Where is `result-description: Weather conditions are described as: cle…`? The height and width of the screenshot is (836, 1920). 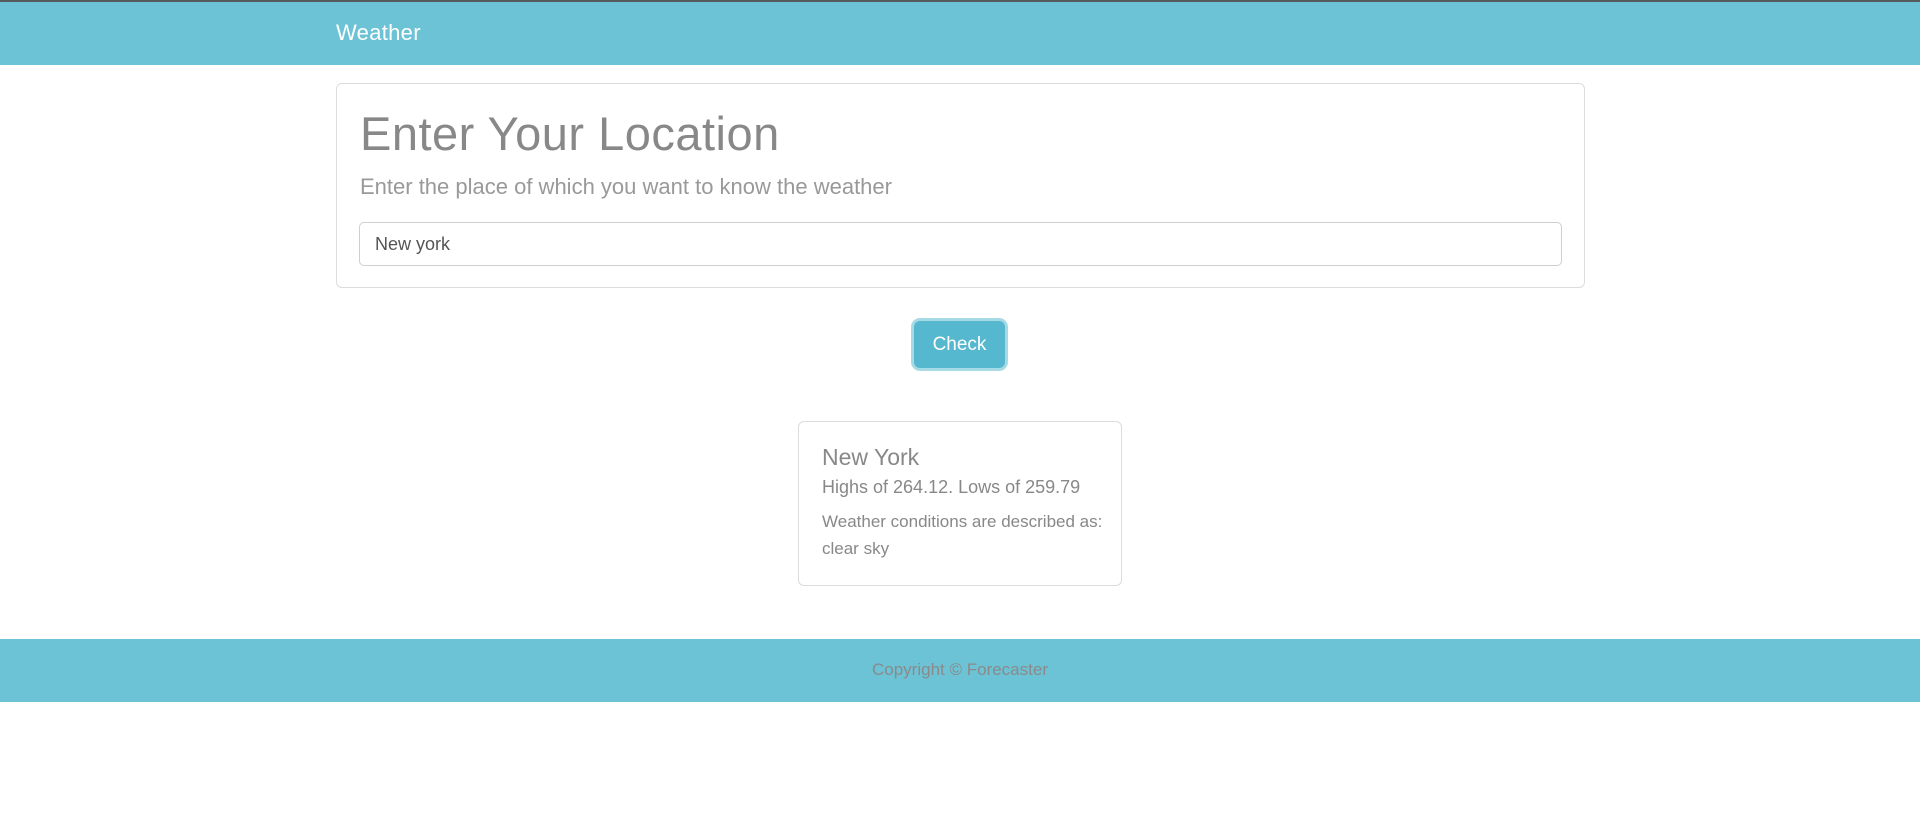 result-description: Weather conditions are described as: cle… is located at coordinates (962, 535).